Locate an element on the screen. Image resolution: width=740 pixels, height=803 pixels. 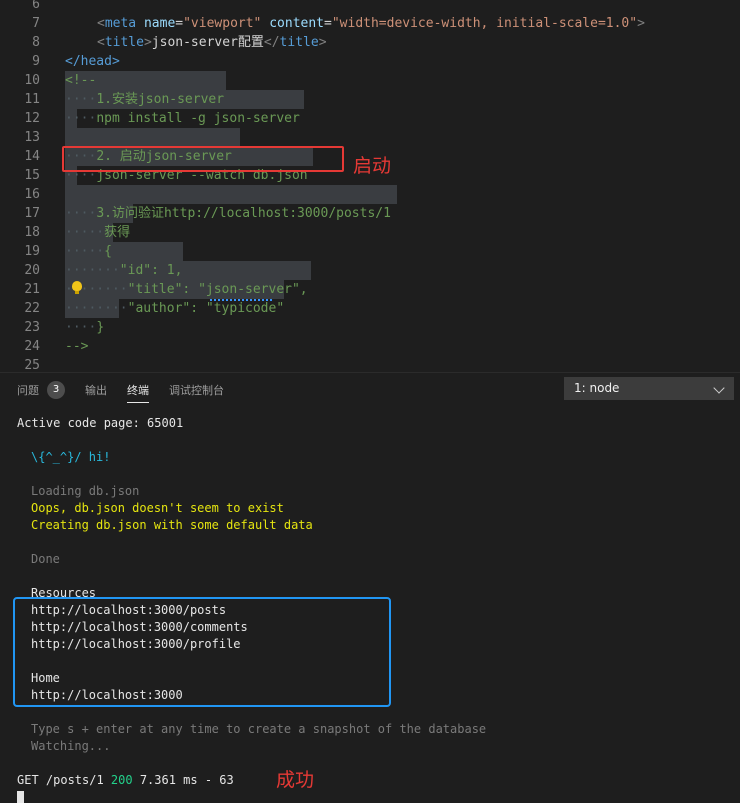
problems-count-badge: 3 is located at coordinates (56, 390).